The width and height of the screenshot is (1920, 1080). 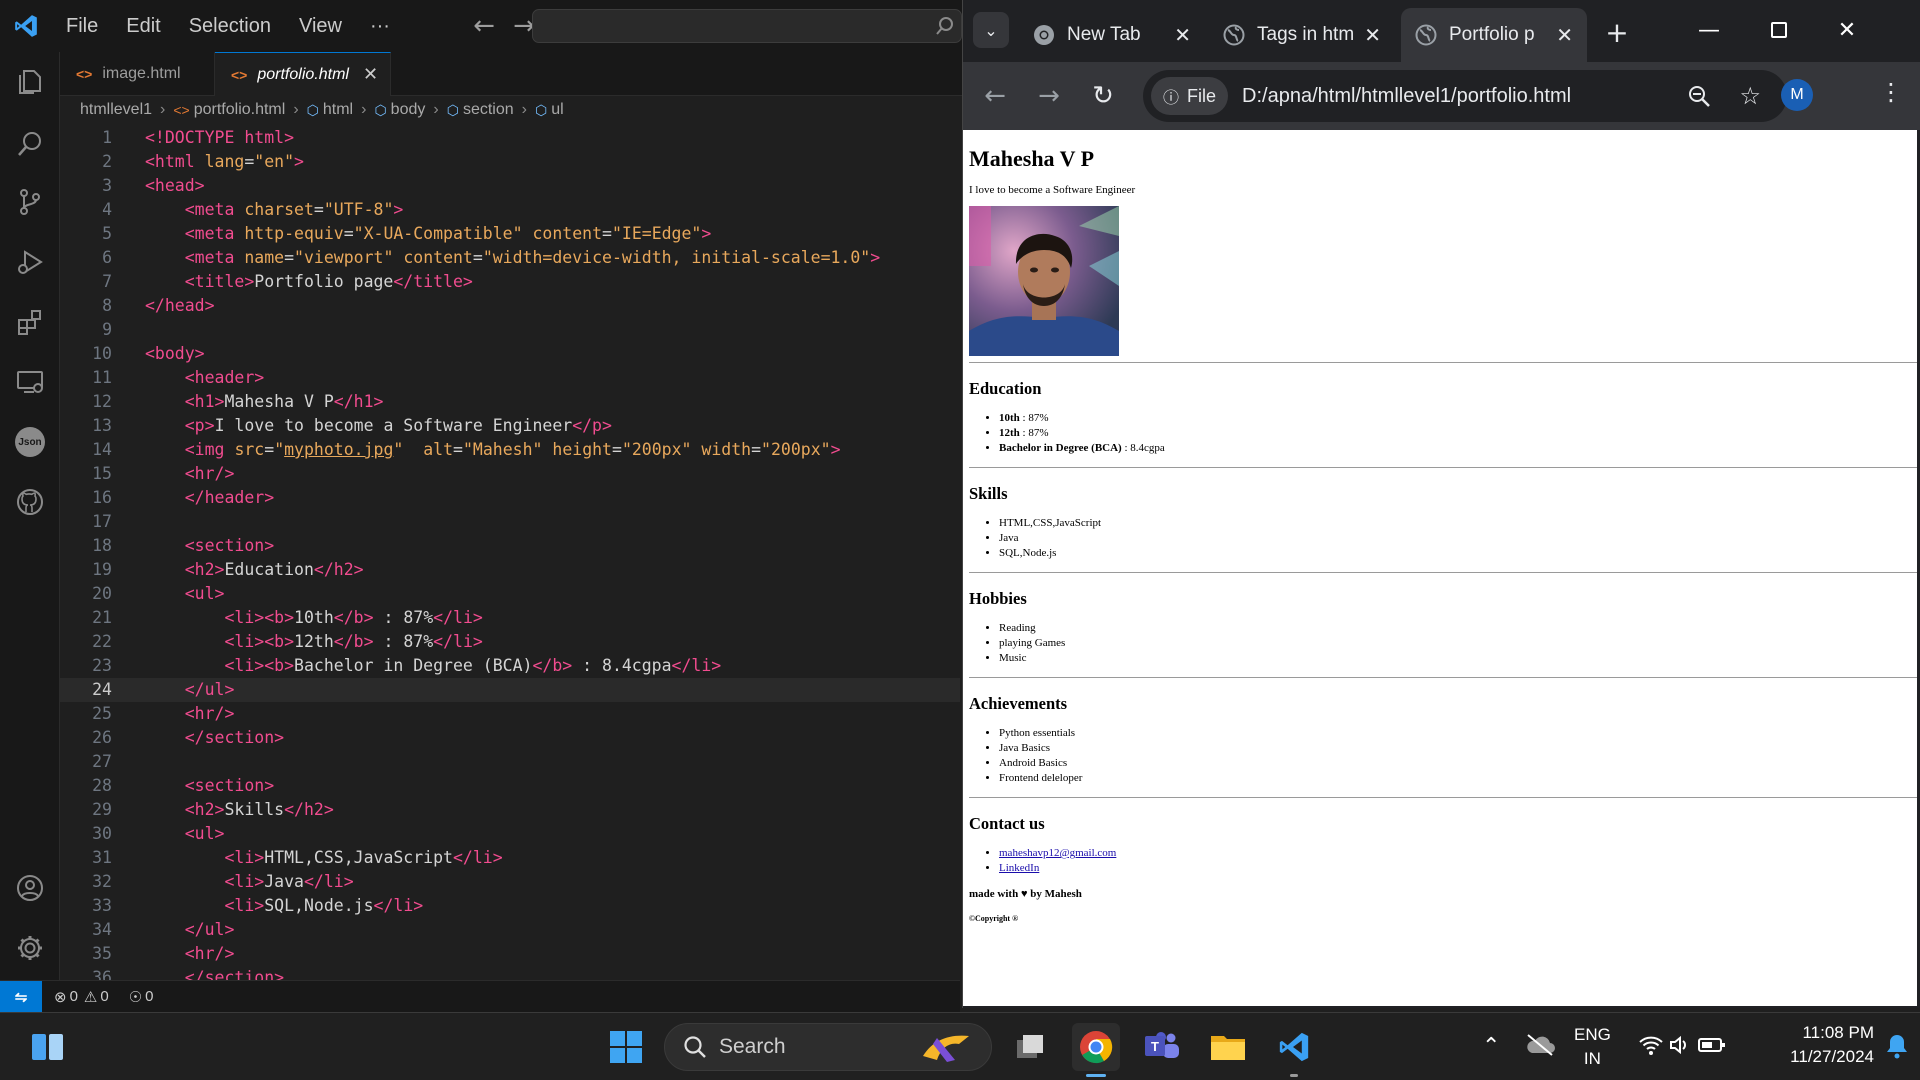 I want to click on code-line: 28 <section>, so click(x=510, y=786).